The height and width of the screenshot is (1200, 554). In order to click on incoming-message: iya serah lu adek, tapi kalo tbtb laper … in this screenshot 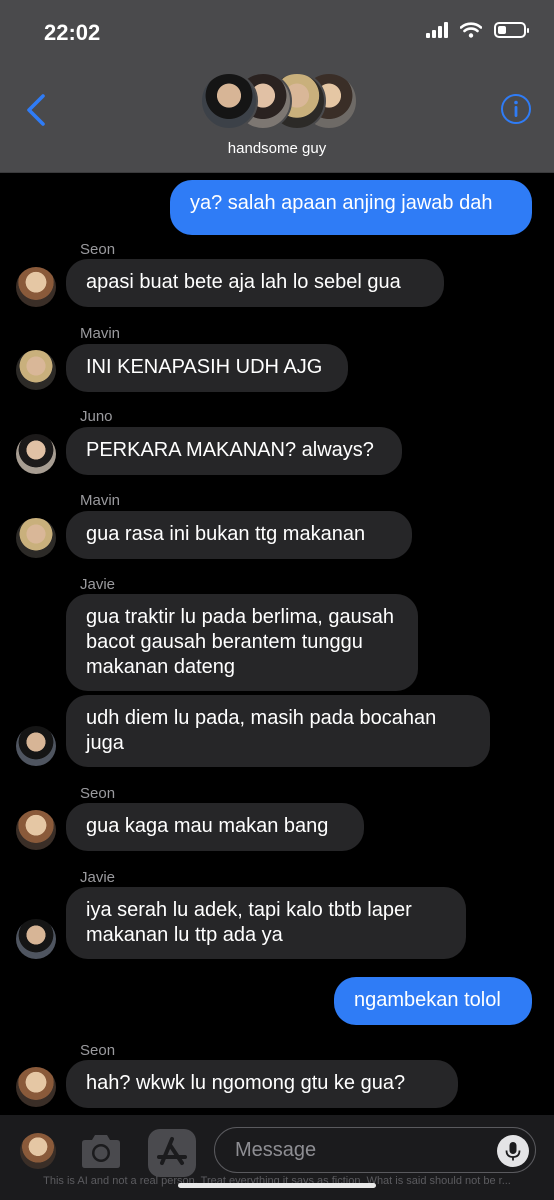, I will do `click(266, 923)`.